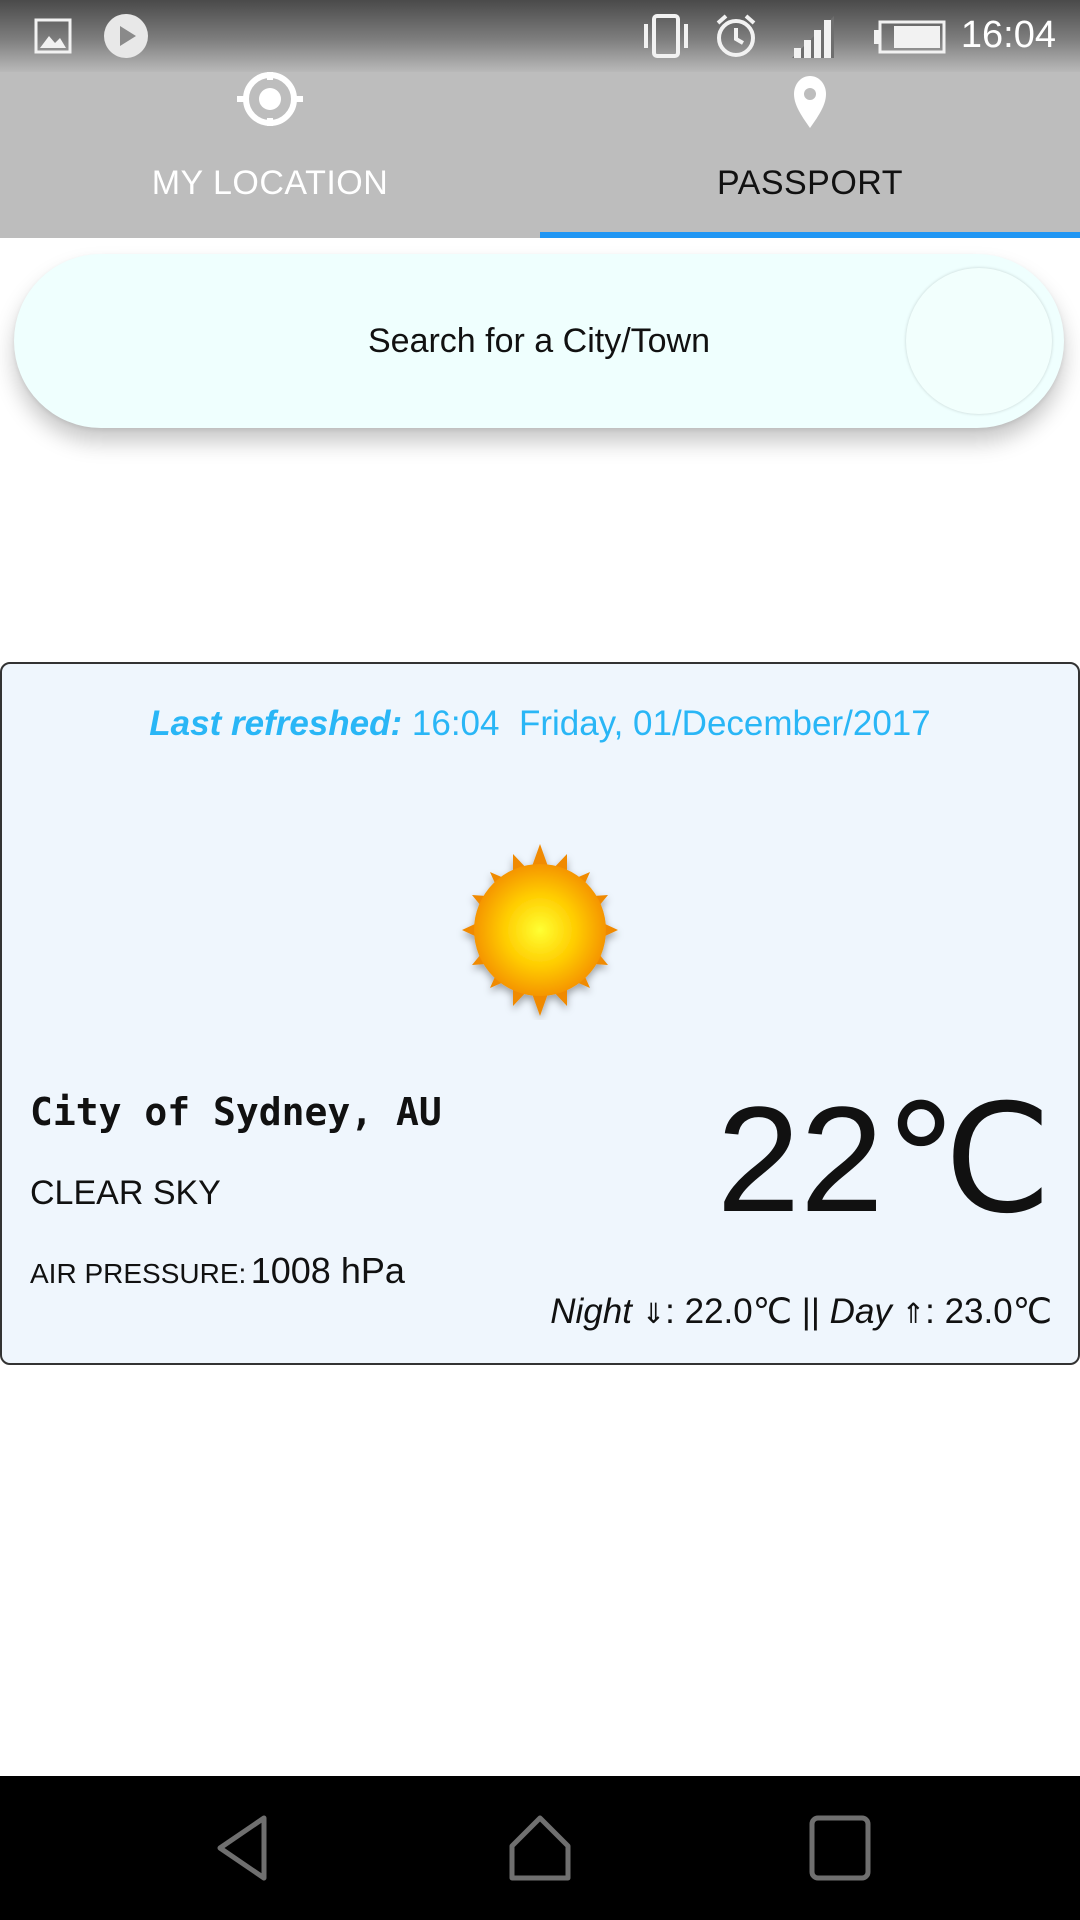 This screenshot has width=1080, height=1920. Describe the element at coordinates (913, 1313) in the screenshot. I see `day-arrow: ⇑` at that location.